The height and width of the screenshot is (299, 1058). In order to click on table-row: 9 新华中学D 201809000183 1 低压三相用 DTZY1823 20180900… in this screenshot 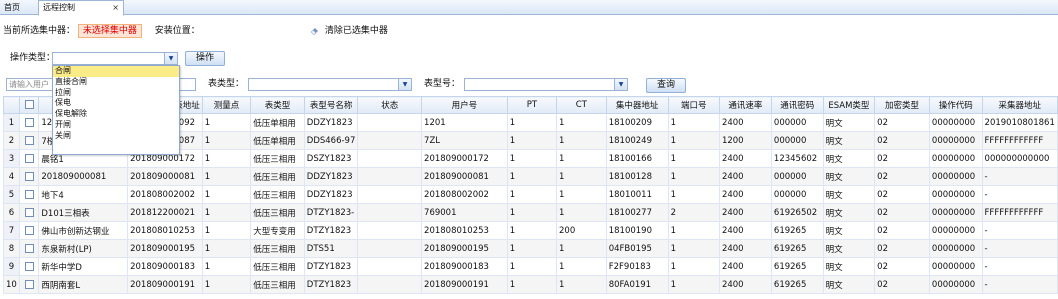, I will do `click(530, 266)`.